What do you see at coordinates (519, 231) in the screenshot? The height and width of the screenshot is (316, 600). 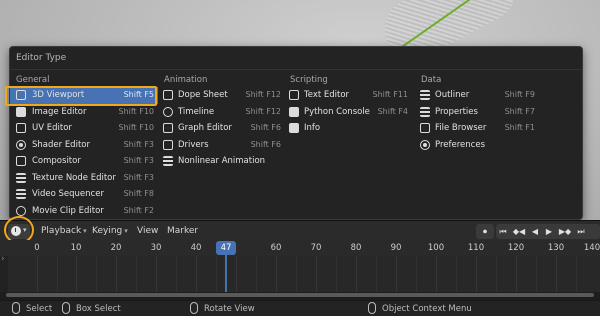 I see `prev-keyframe-button: ◆◀` at bounding box center [519, 231].